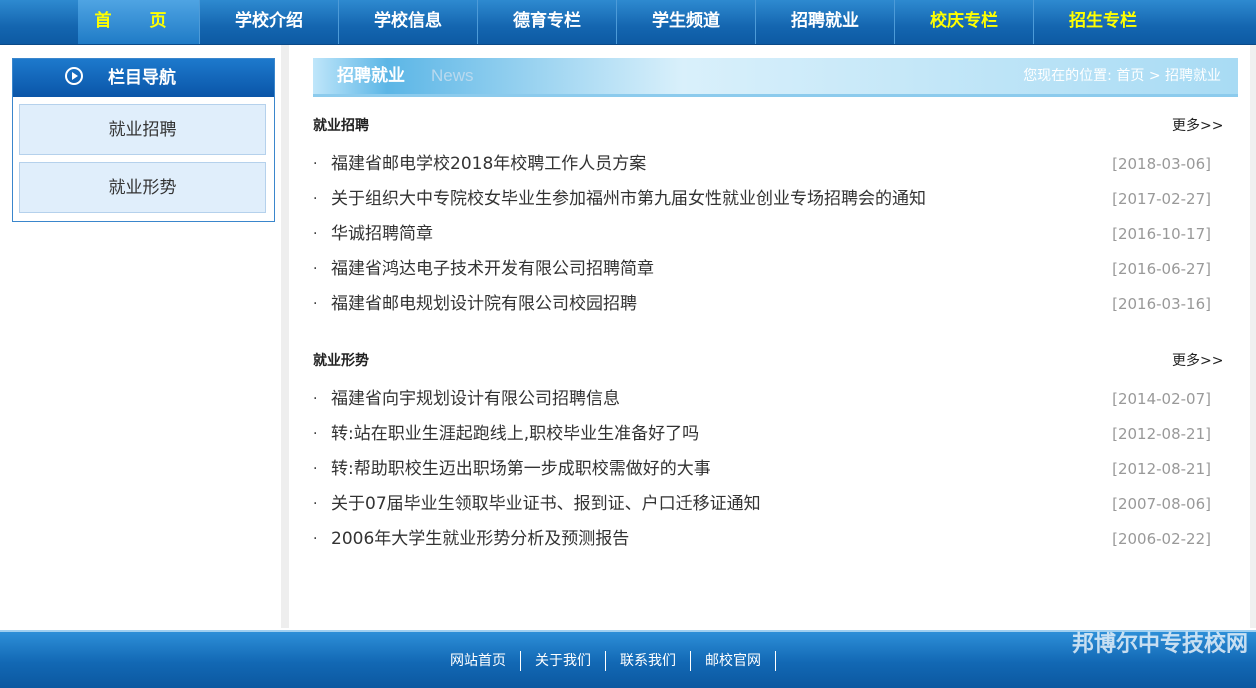  I want to click on nav-item-school-intro: 学校介绍, so click(268, 22).